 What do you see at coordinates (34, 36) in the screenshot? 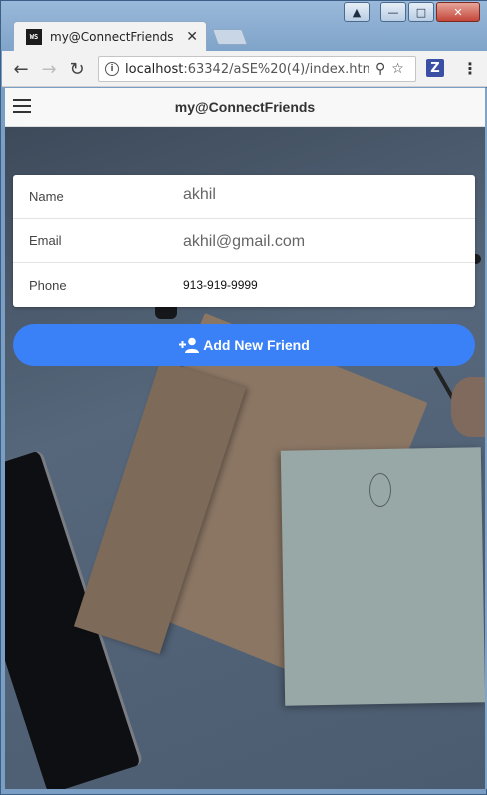
I see `tab-favicon-icon: WS` at bounding box center [34, 36].